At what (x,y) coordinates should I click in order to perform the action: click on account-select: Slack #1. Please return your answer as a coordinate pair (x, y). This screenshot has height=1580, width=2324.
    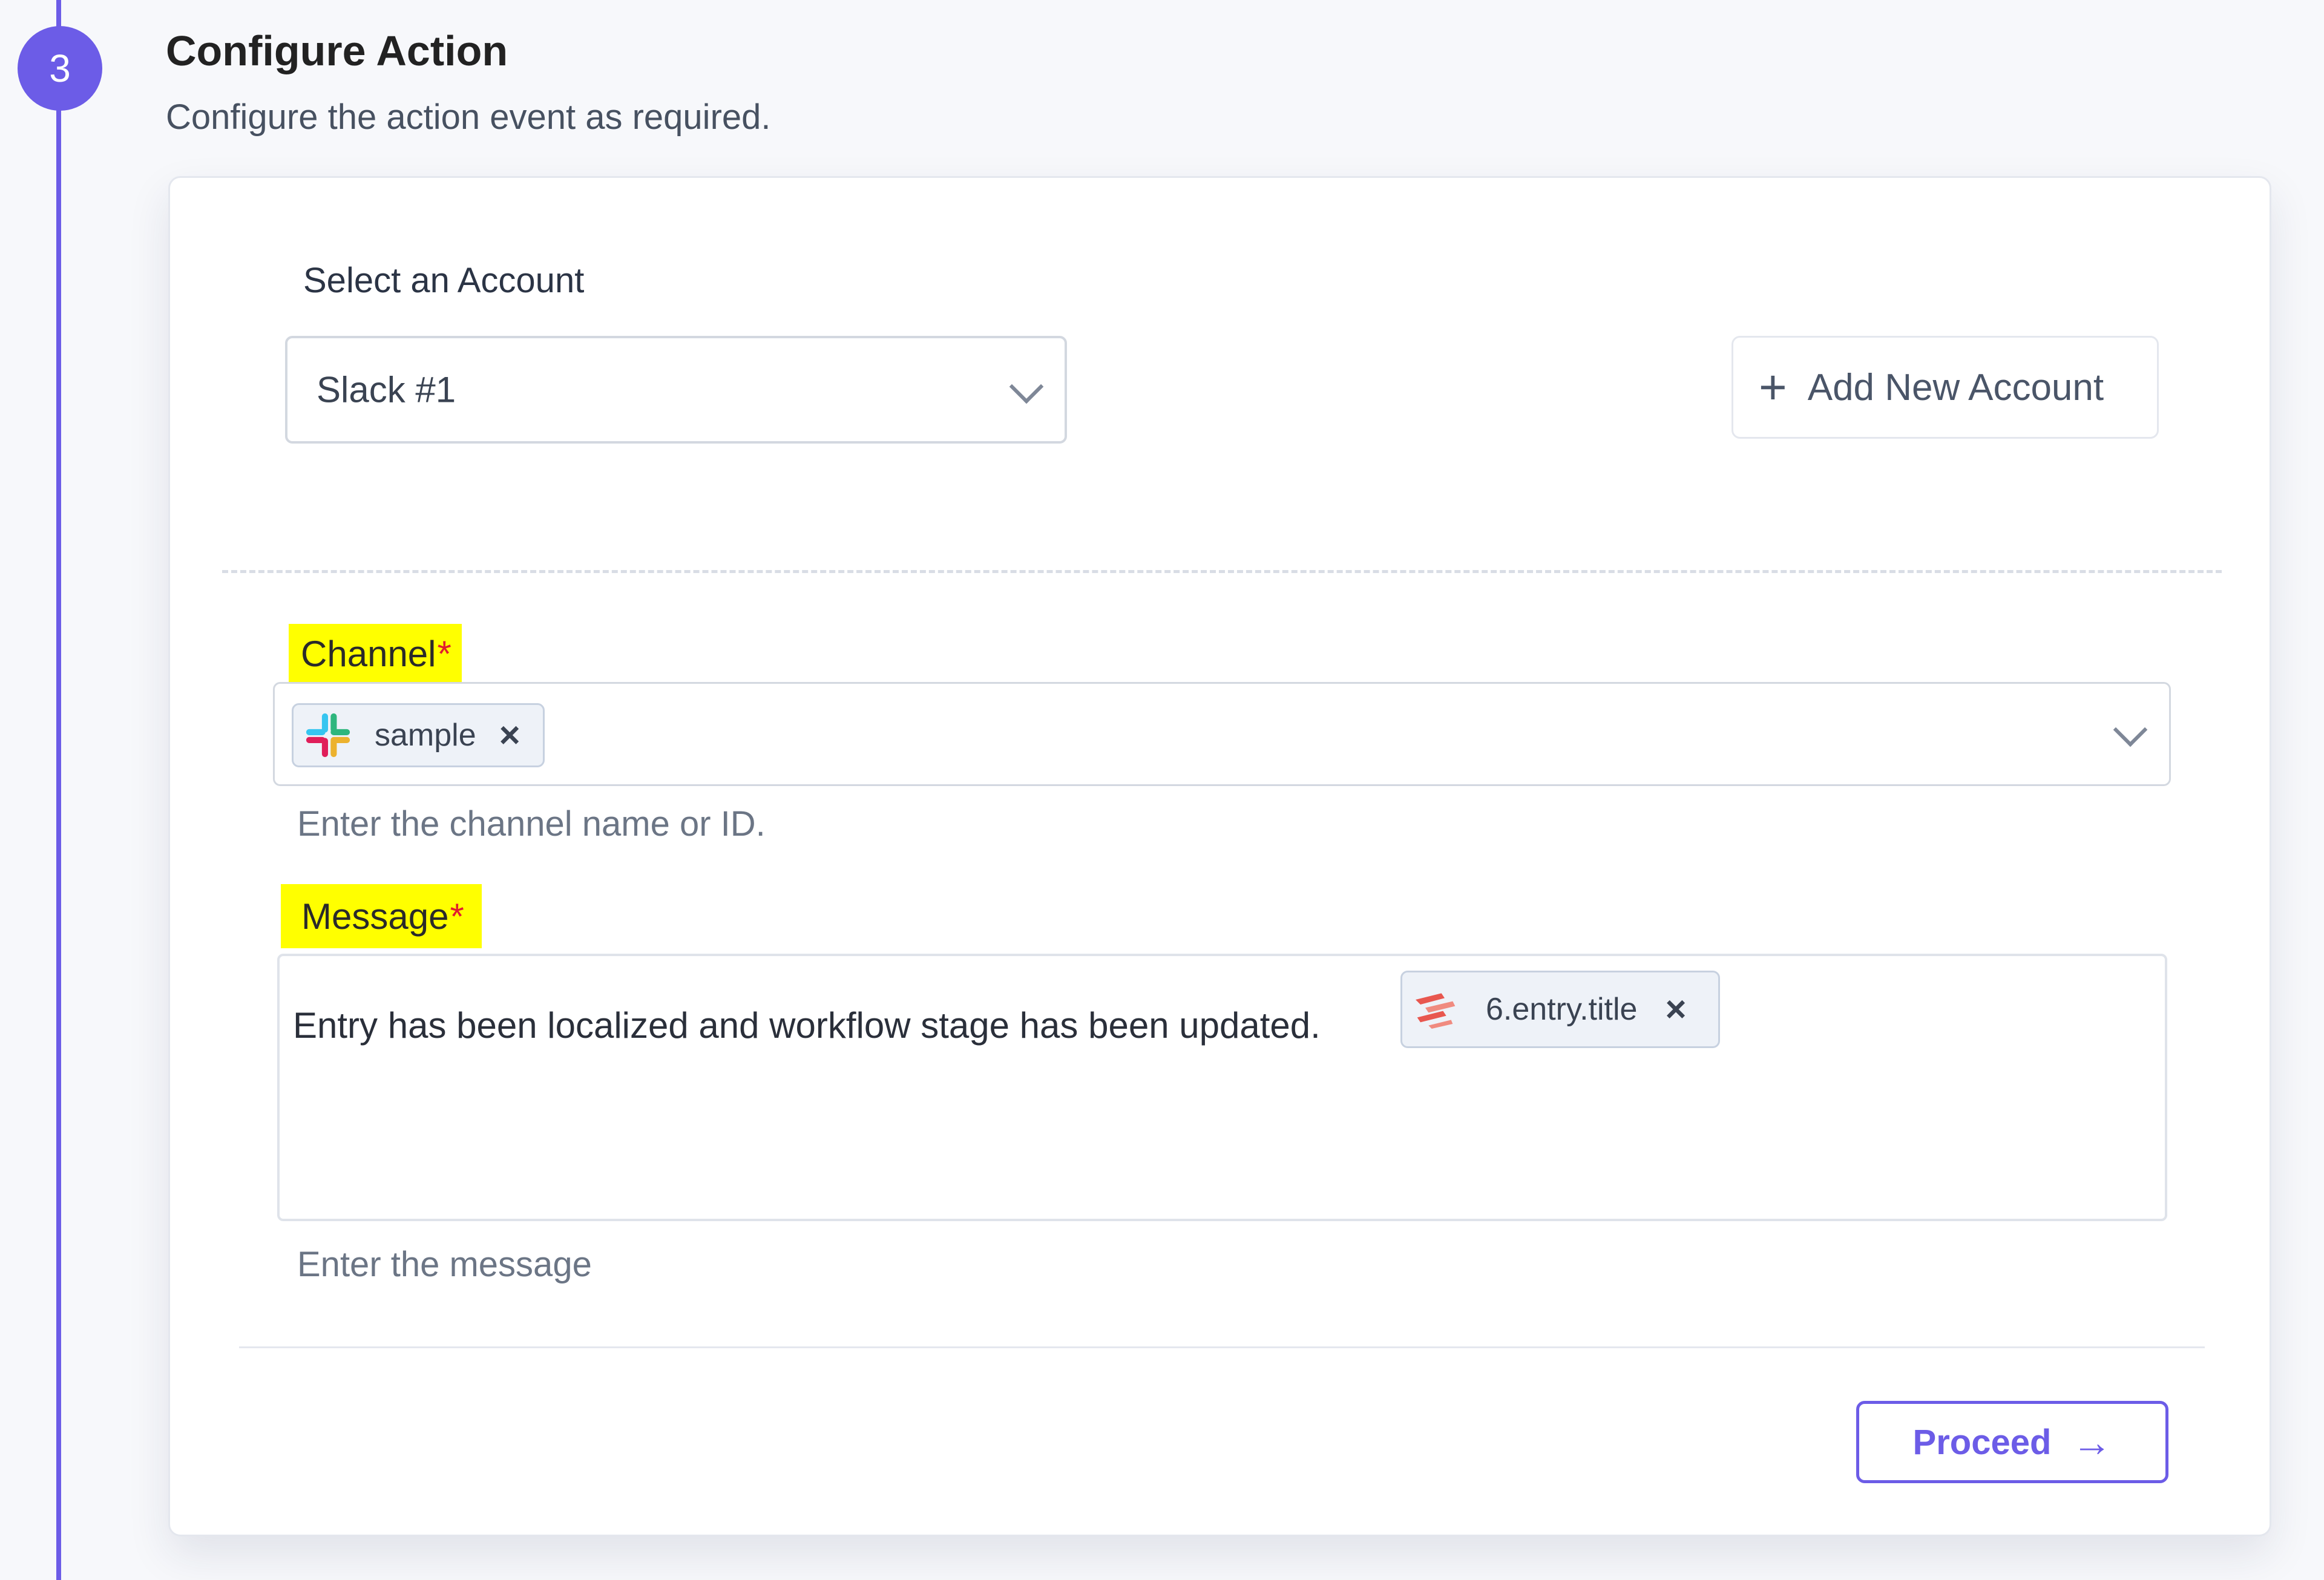
    Looking at the image, I should click on (676, 390).